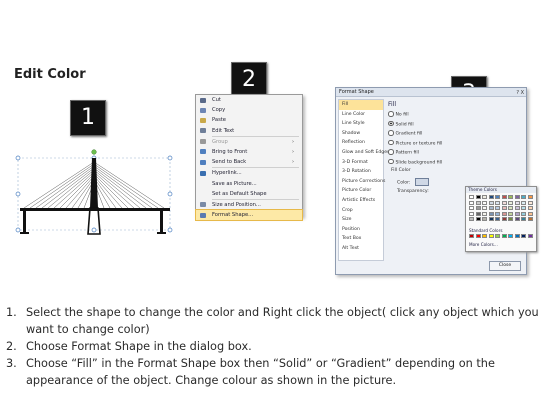 The width and height of the screenshot is (560, 420). I want to click on fill-option-slide-background-fill: Slide background fill, so click(415, 161).